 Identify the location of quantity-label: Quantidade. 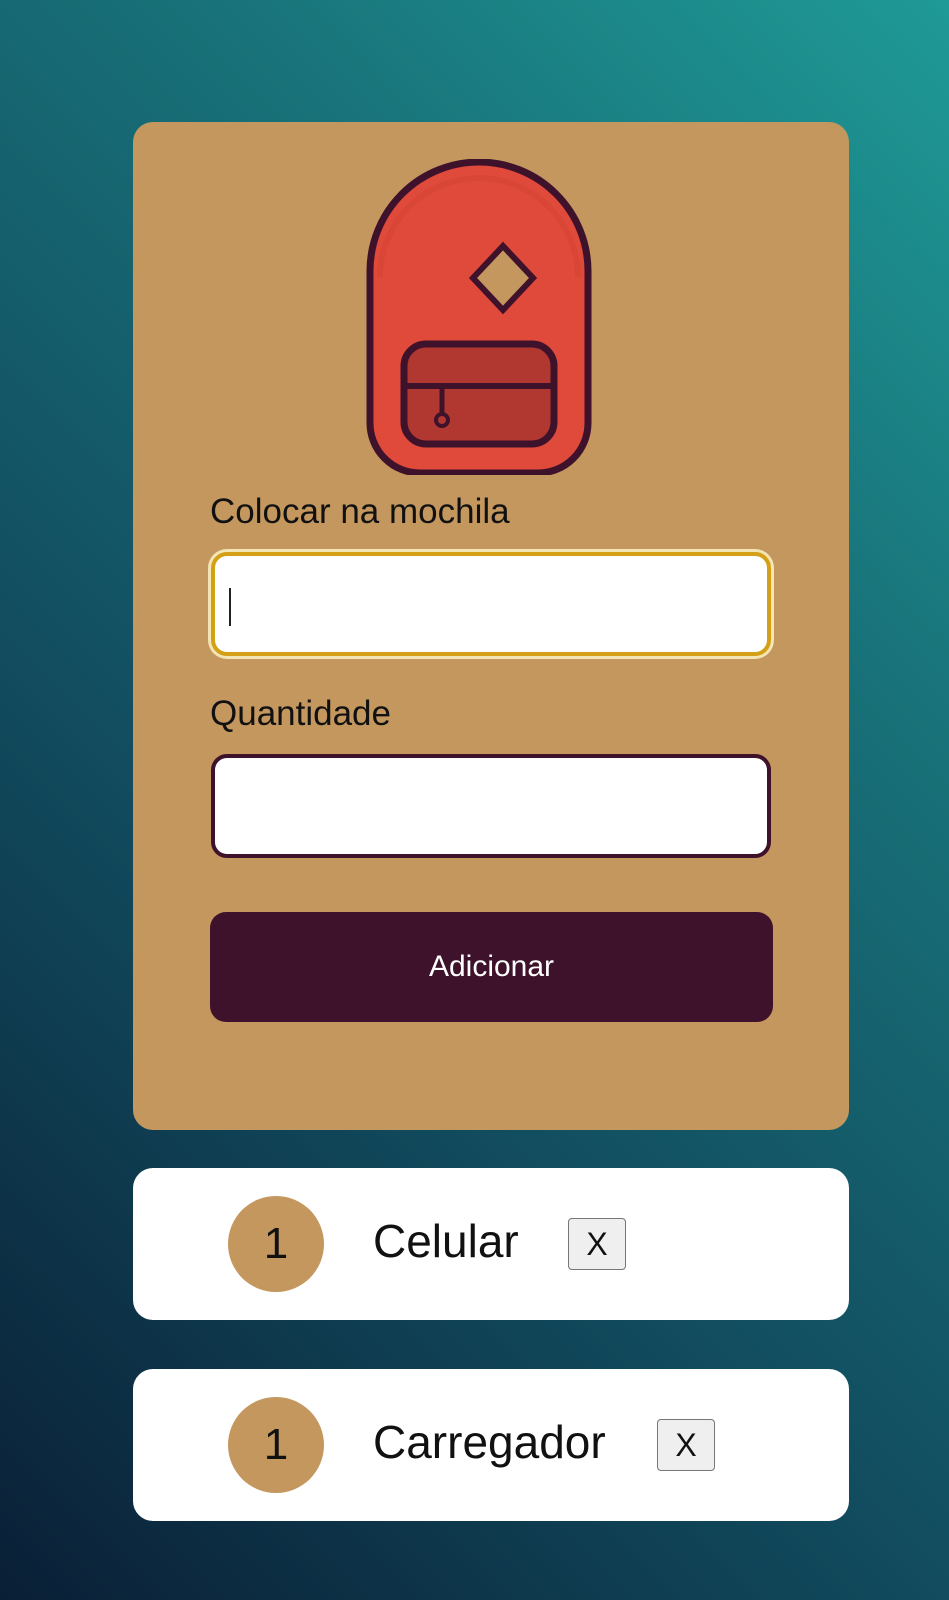
(300, 713).